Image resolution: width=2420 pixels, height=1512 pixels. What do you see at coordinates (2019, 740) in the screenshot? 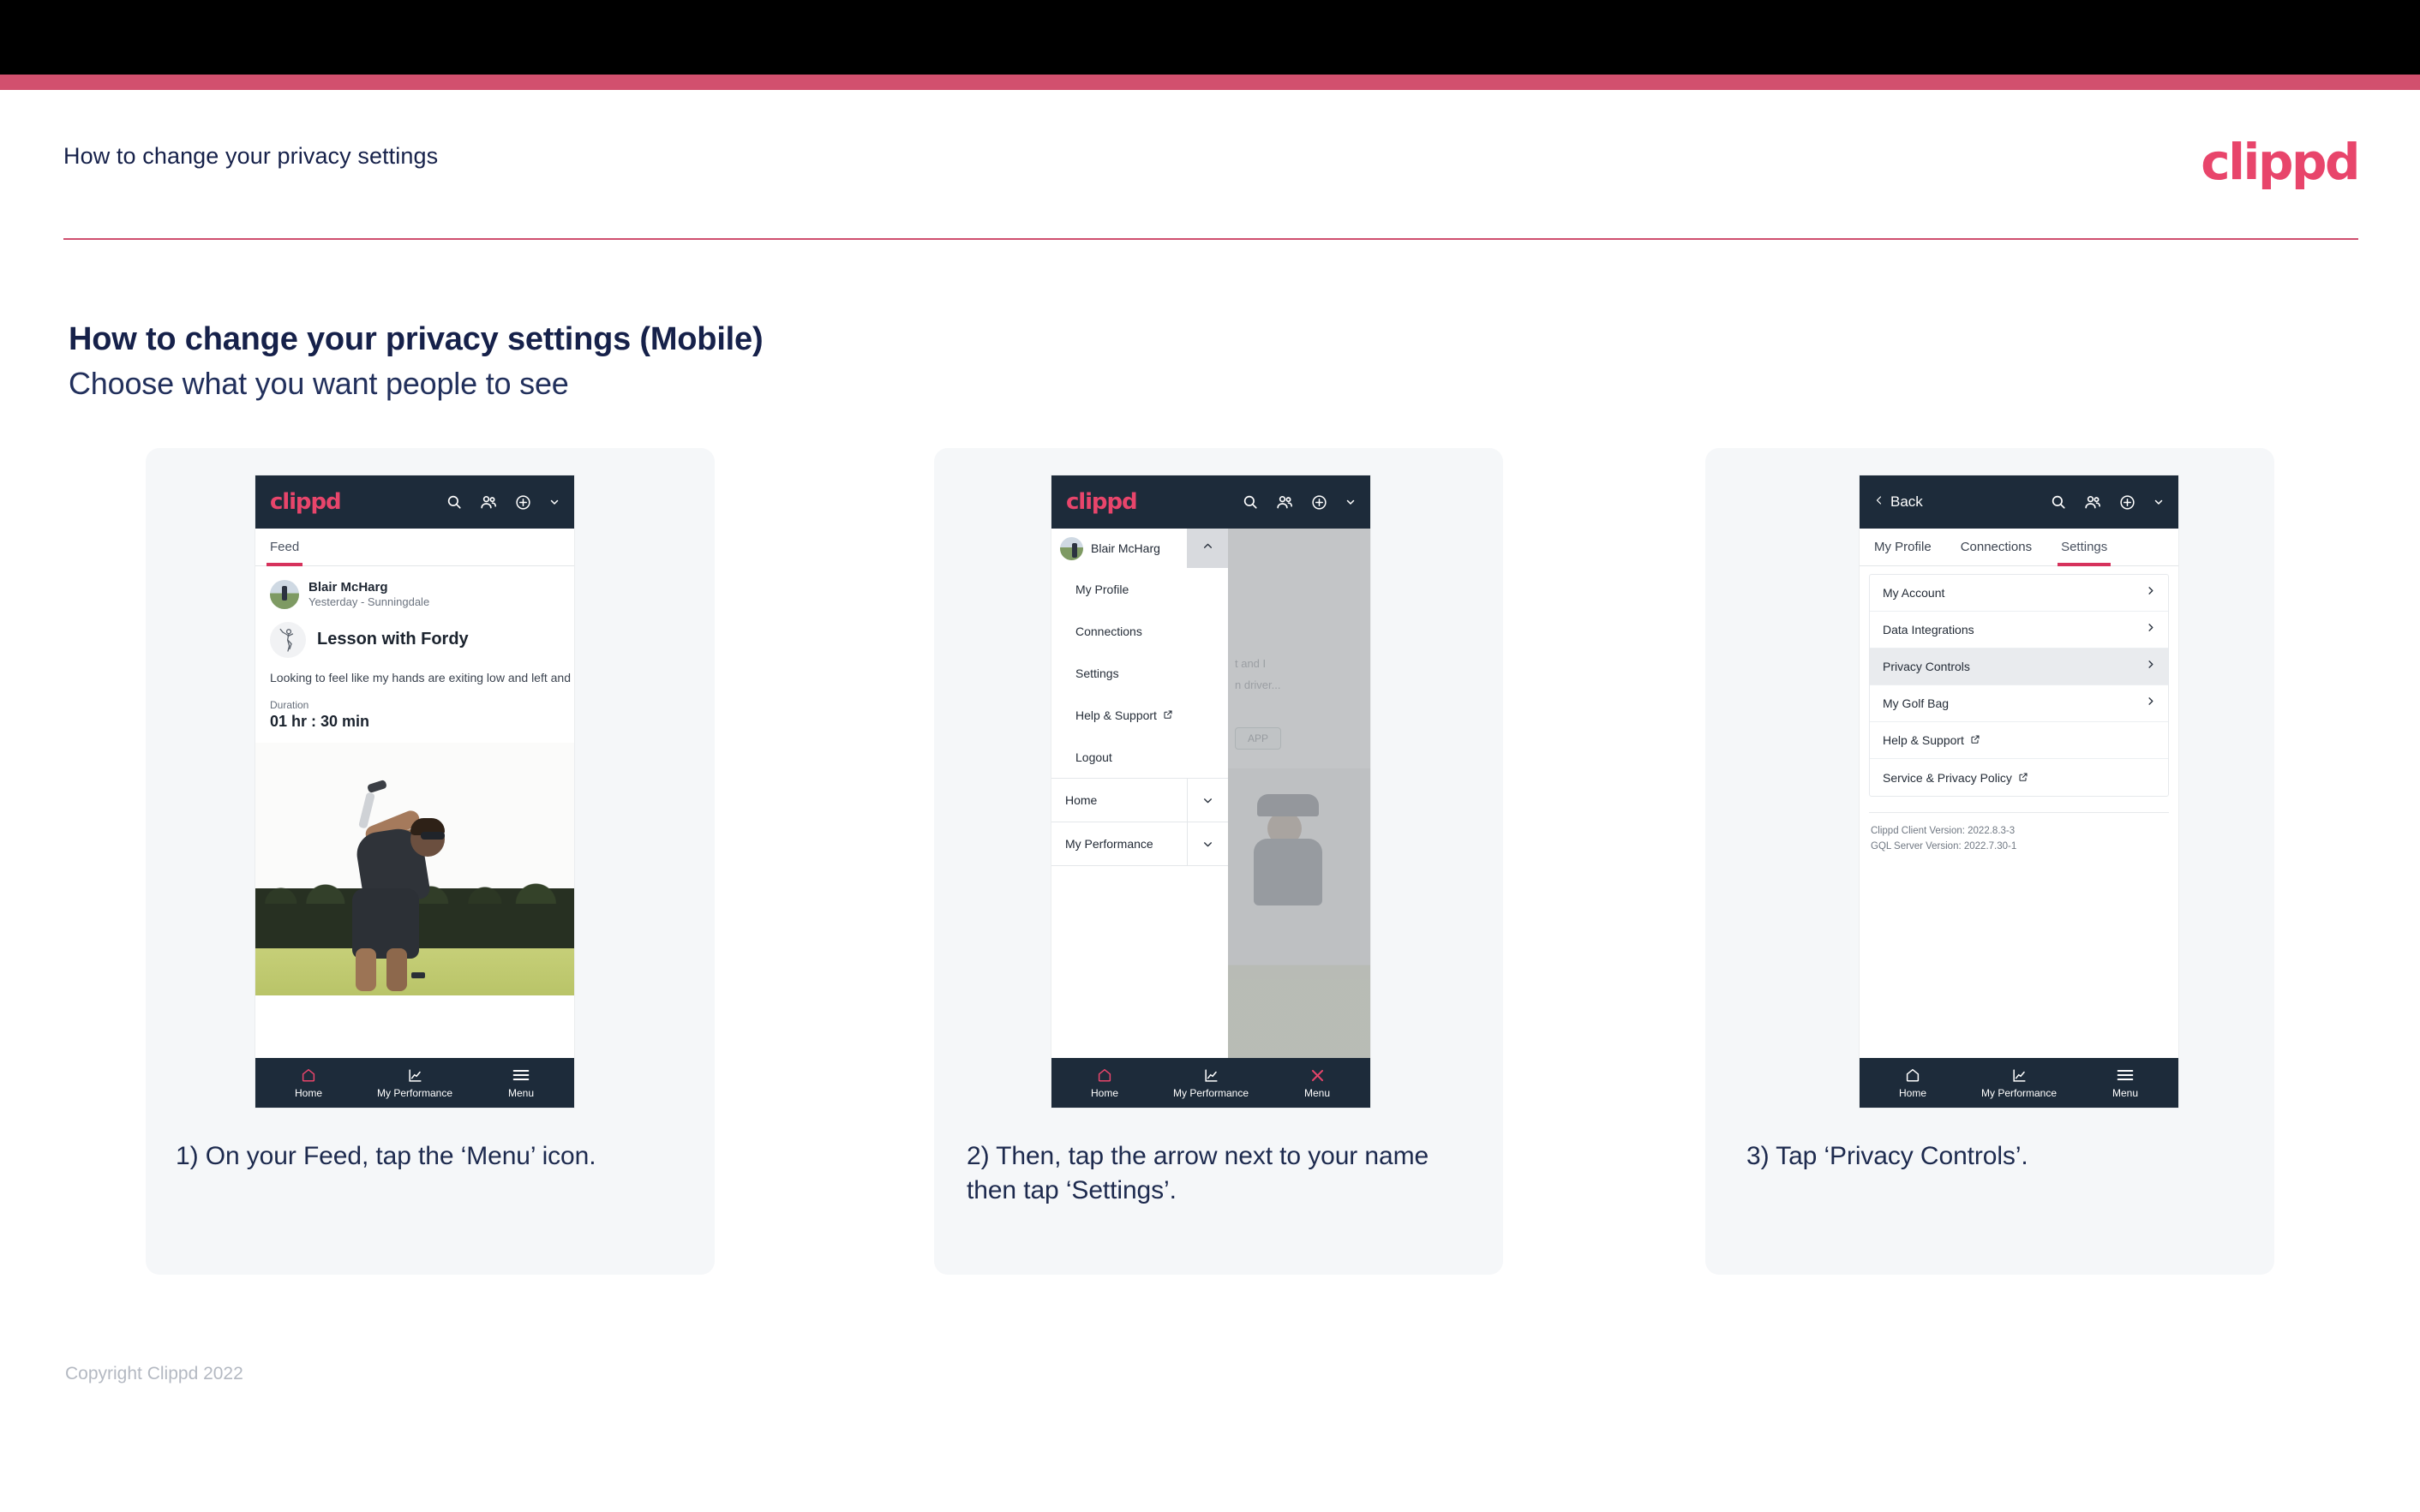
I see `settings-row-help-support: Help & Support` at bounding box center [2019, 740].